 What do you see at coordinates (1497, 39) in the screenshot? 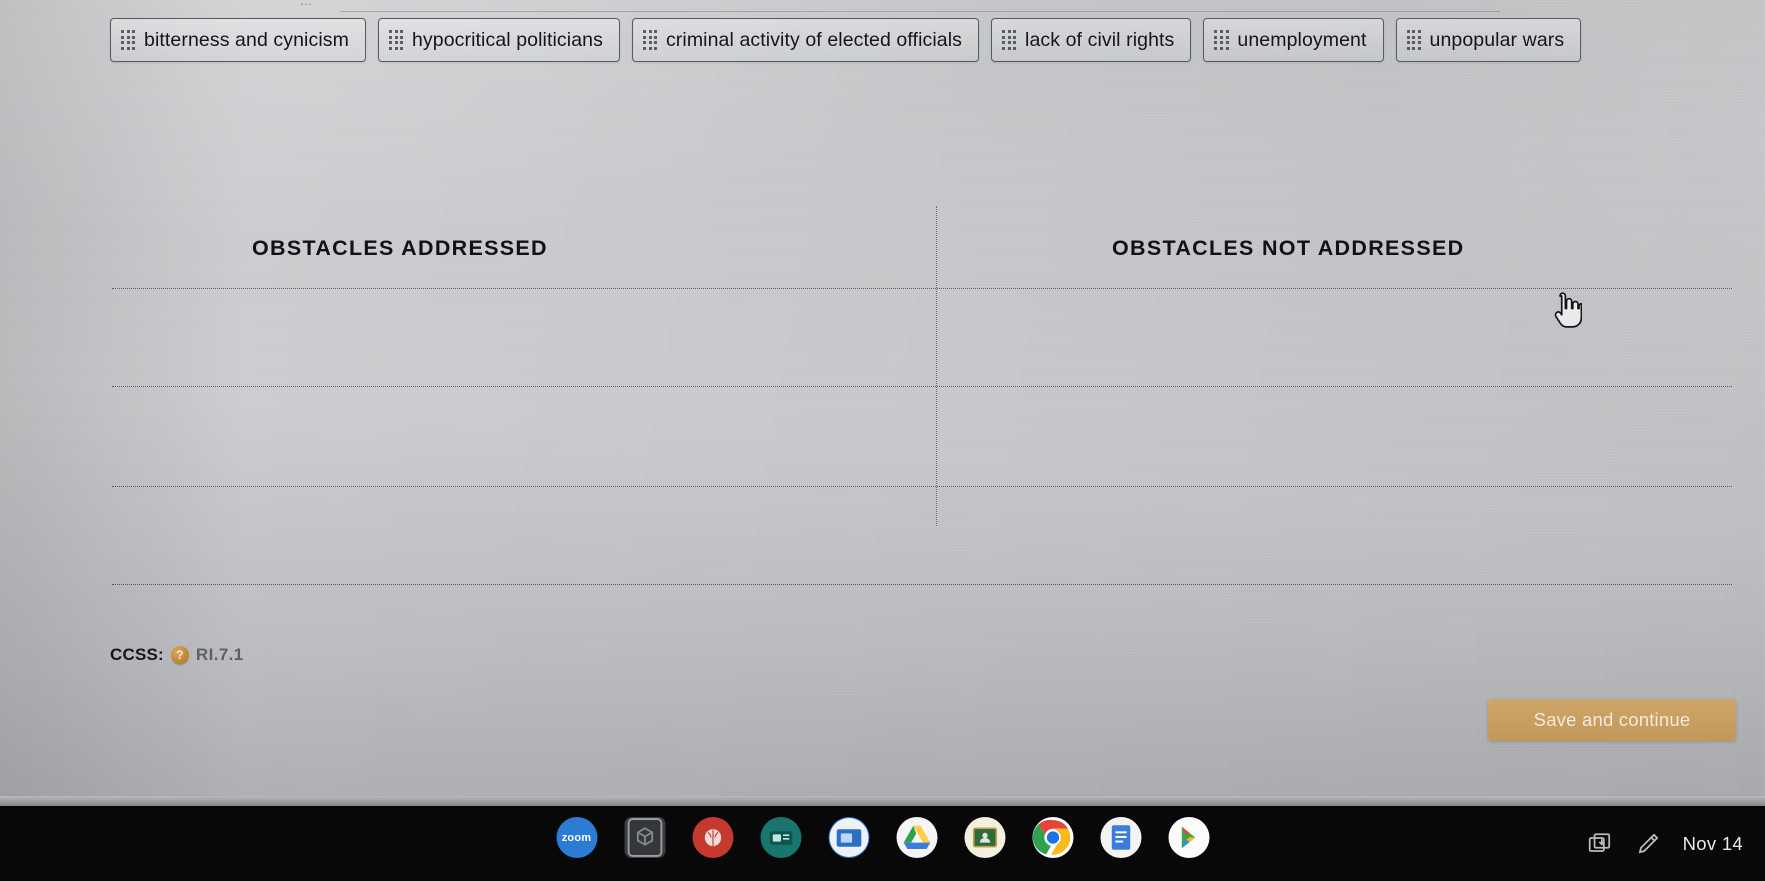
I see `answer-chip-label: unpopular wars` at bounding box center [1497, 39].